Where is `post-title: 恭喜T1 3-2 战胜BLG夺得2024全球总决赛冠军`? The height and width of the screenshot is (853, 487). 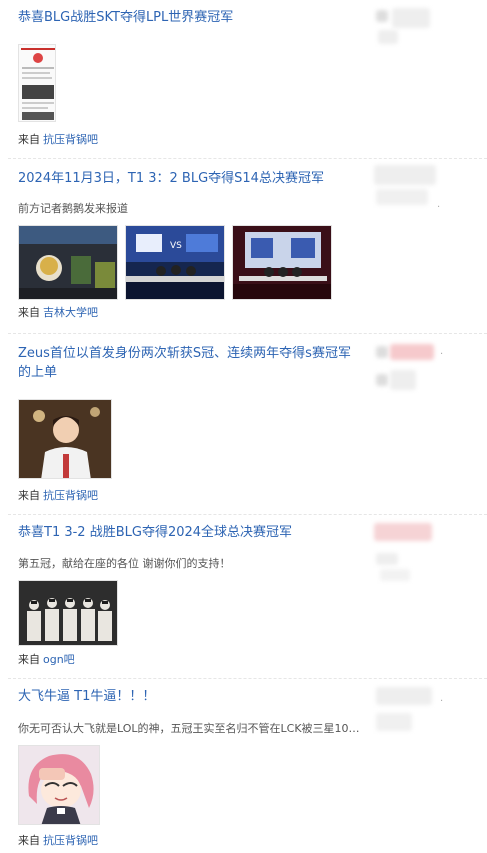 post-title: 恭喜T1 3-2 战胜BLG夺得2024全球总决赛冠军 is located at coordinates (190, 532).